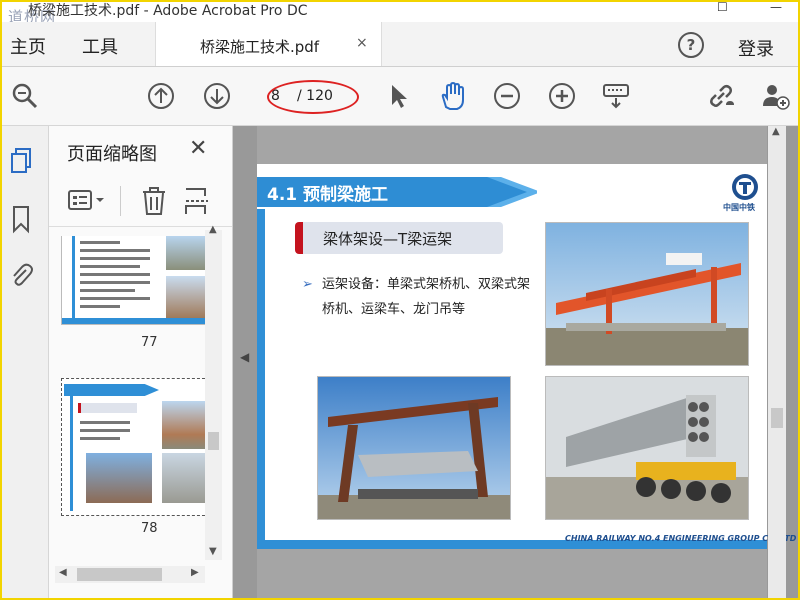  I want to click on tab-tools: 工具, so click(100, 46).